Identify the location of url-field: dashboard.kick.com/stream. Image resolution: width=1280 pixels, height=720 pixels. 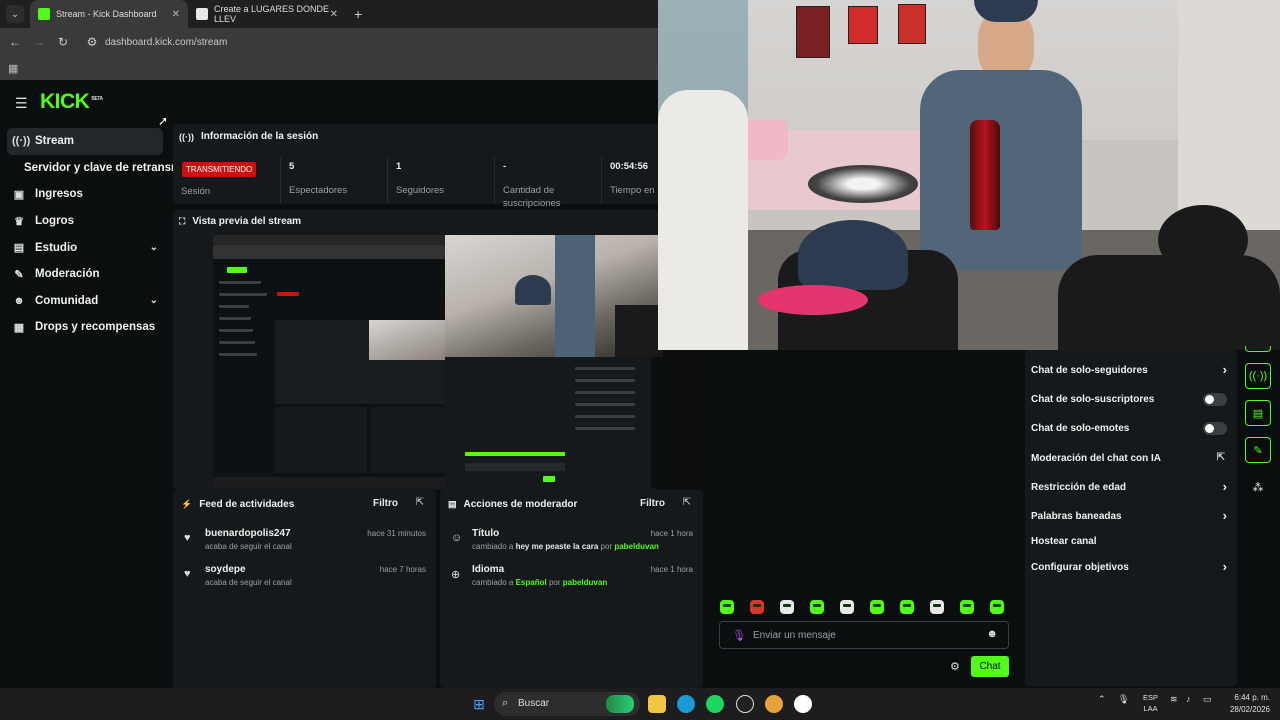
(166, 42).